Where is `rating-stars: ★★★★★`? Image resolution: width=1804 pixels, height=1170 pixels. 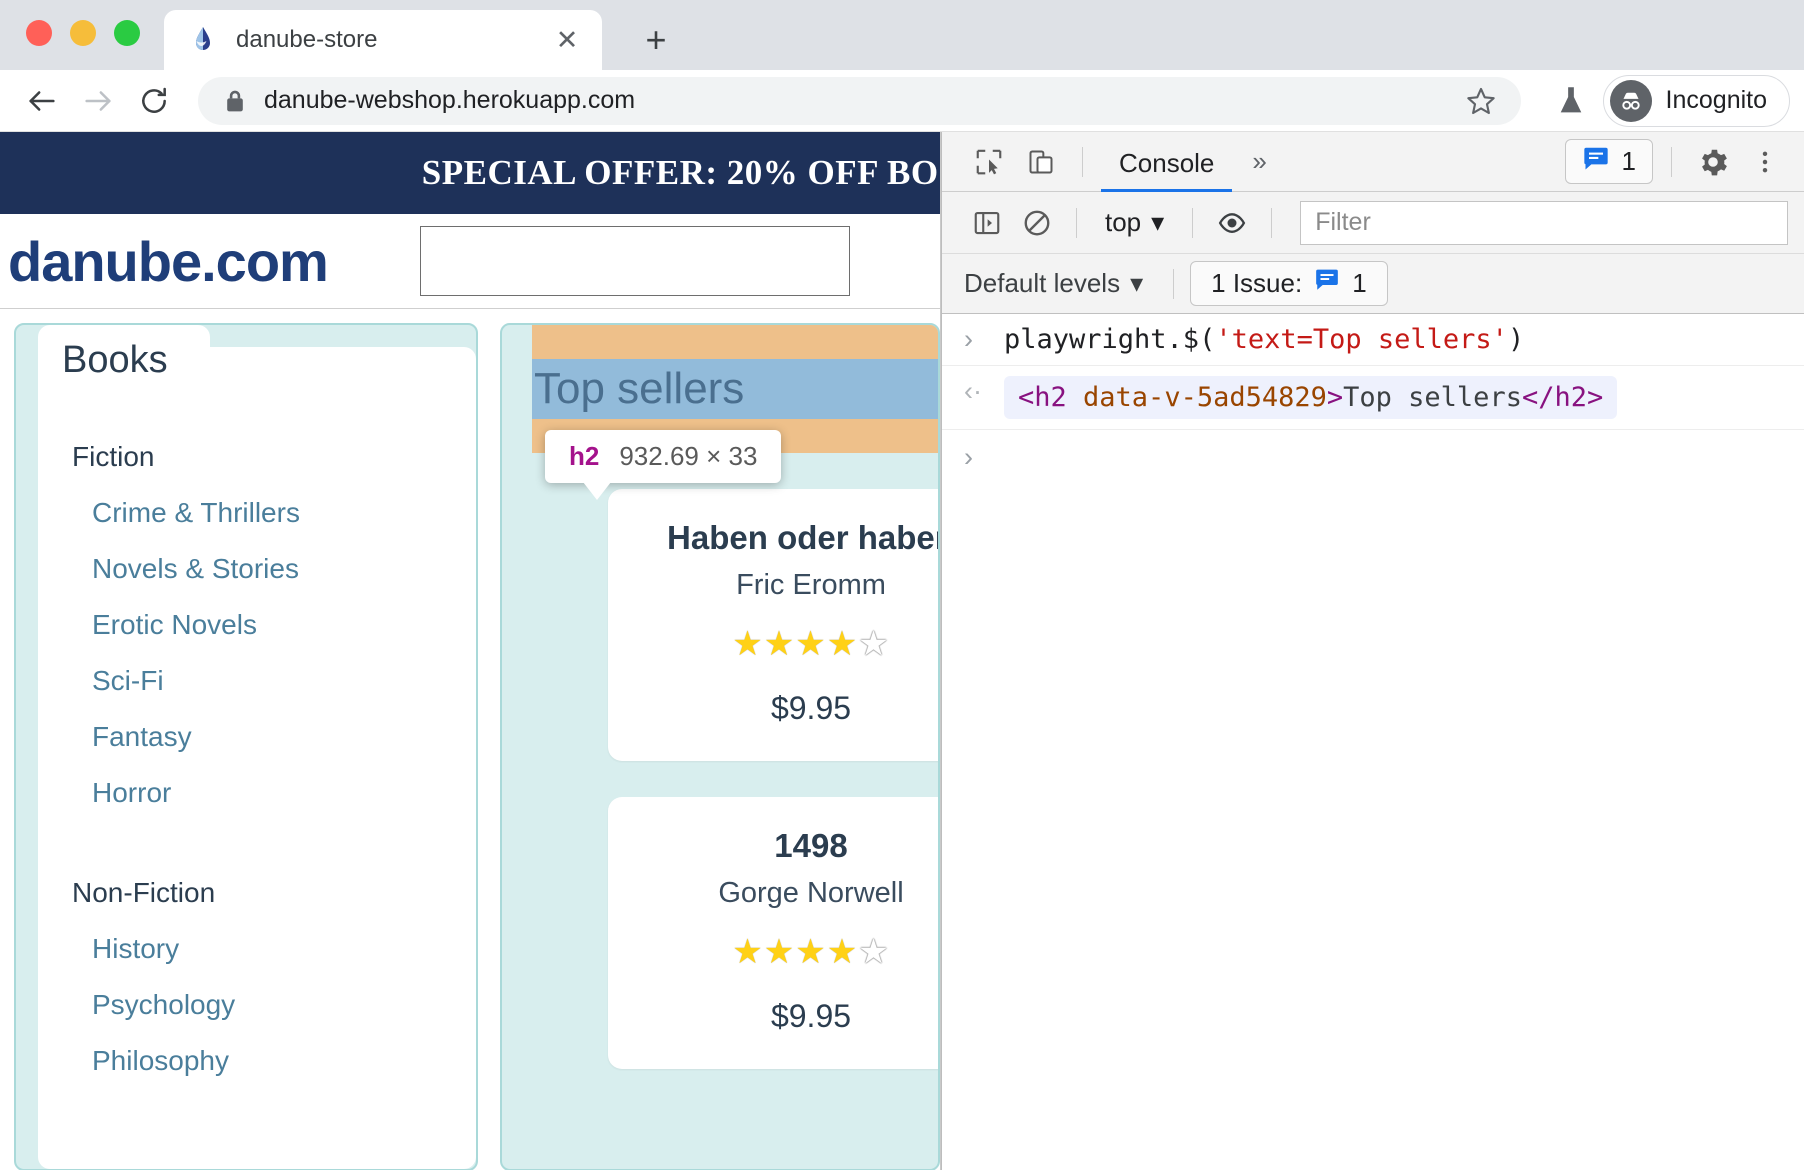
rating-stars: ★★★★★ is located at coordinates (785, 644).